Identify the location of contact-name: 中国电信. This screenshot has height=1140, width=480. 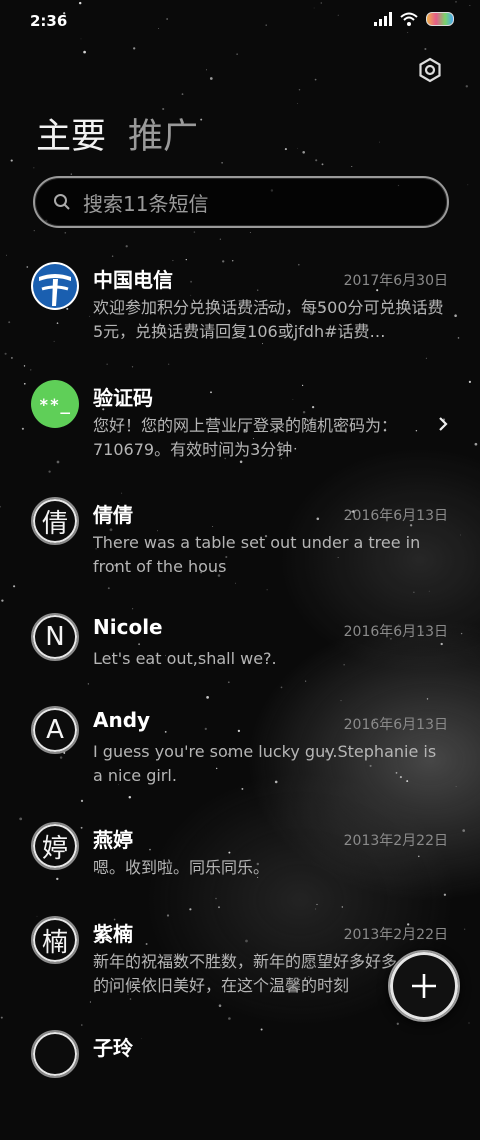
(133, 280).